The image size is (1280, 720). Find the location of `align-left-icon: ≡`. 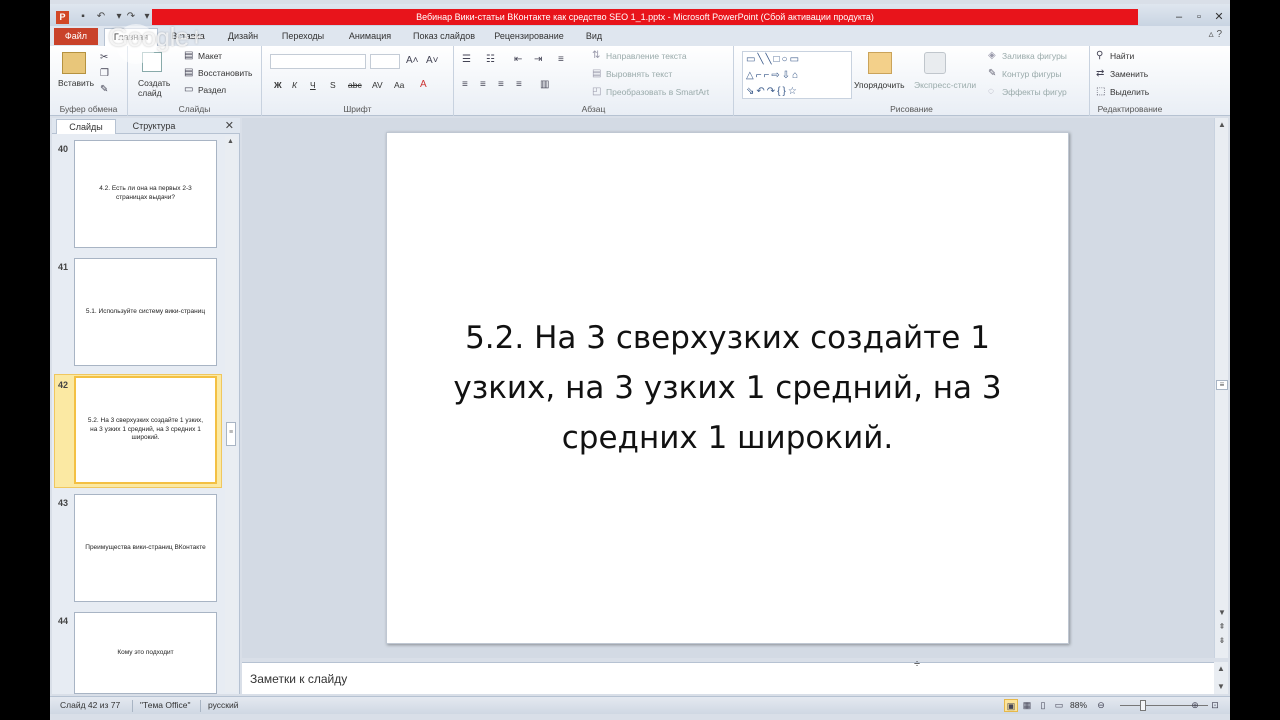

align-left-icon: ≡ is located at coordinates (465, 84).